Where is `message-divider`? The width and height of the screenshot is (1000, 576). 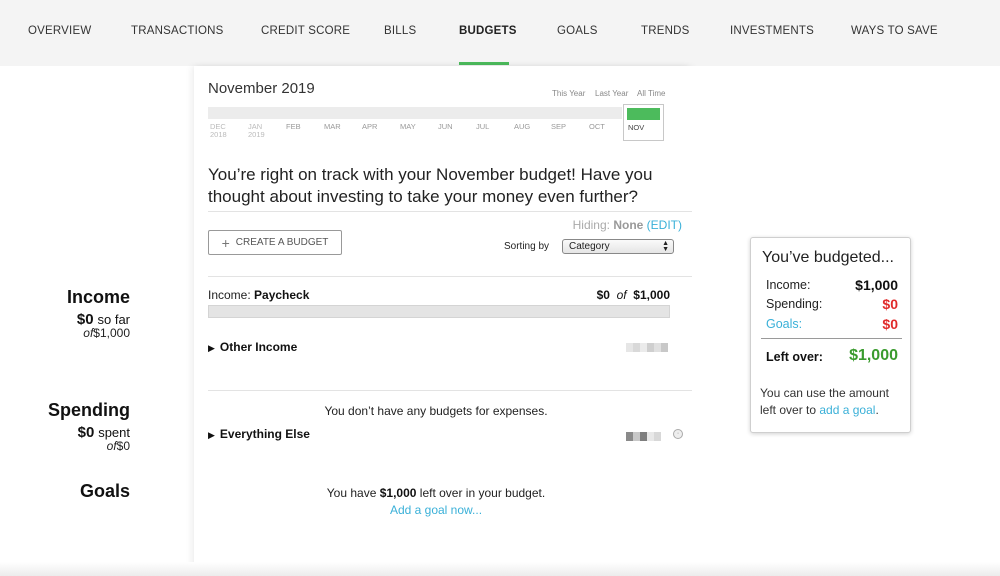 message-divider is located at coordinates (450, 211).